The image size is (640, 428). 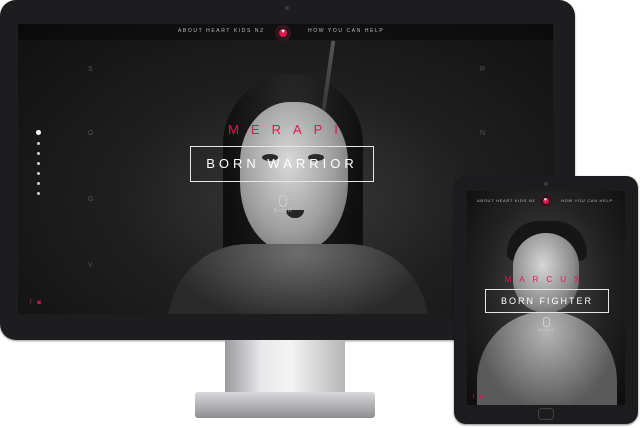 I want to click on tablet-hero-tagline-box: BORN FIGHTER, so click(x=547, y=301).